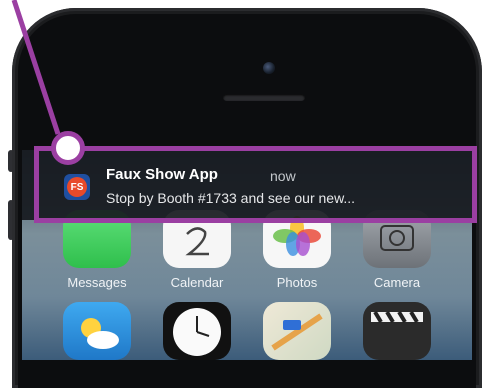 The image size is (493, 388). I want to click on callout-pointer-line, so click(36, 67).